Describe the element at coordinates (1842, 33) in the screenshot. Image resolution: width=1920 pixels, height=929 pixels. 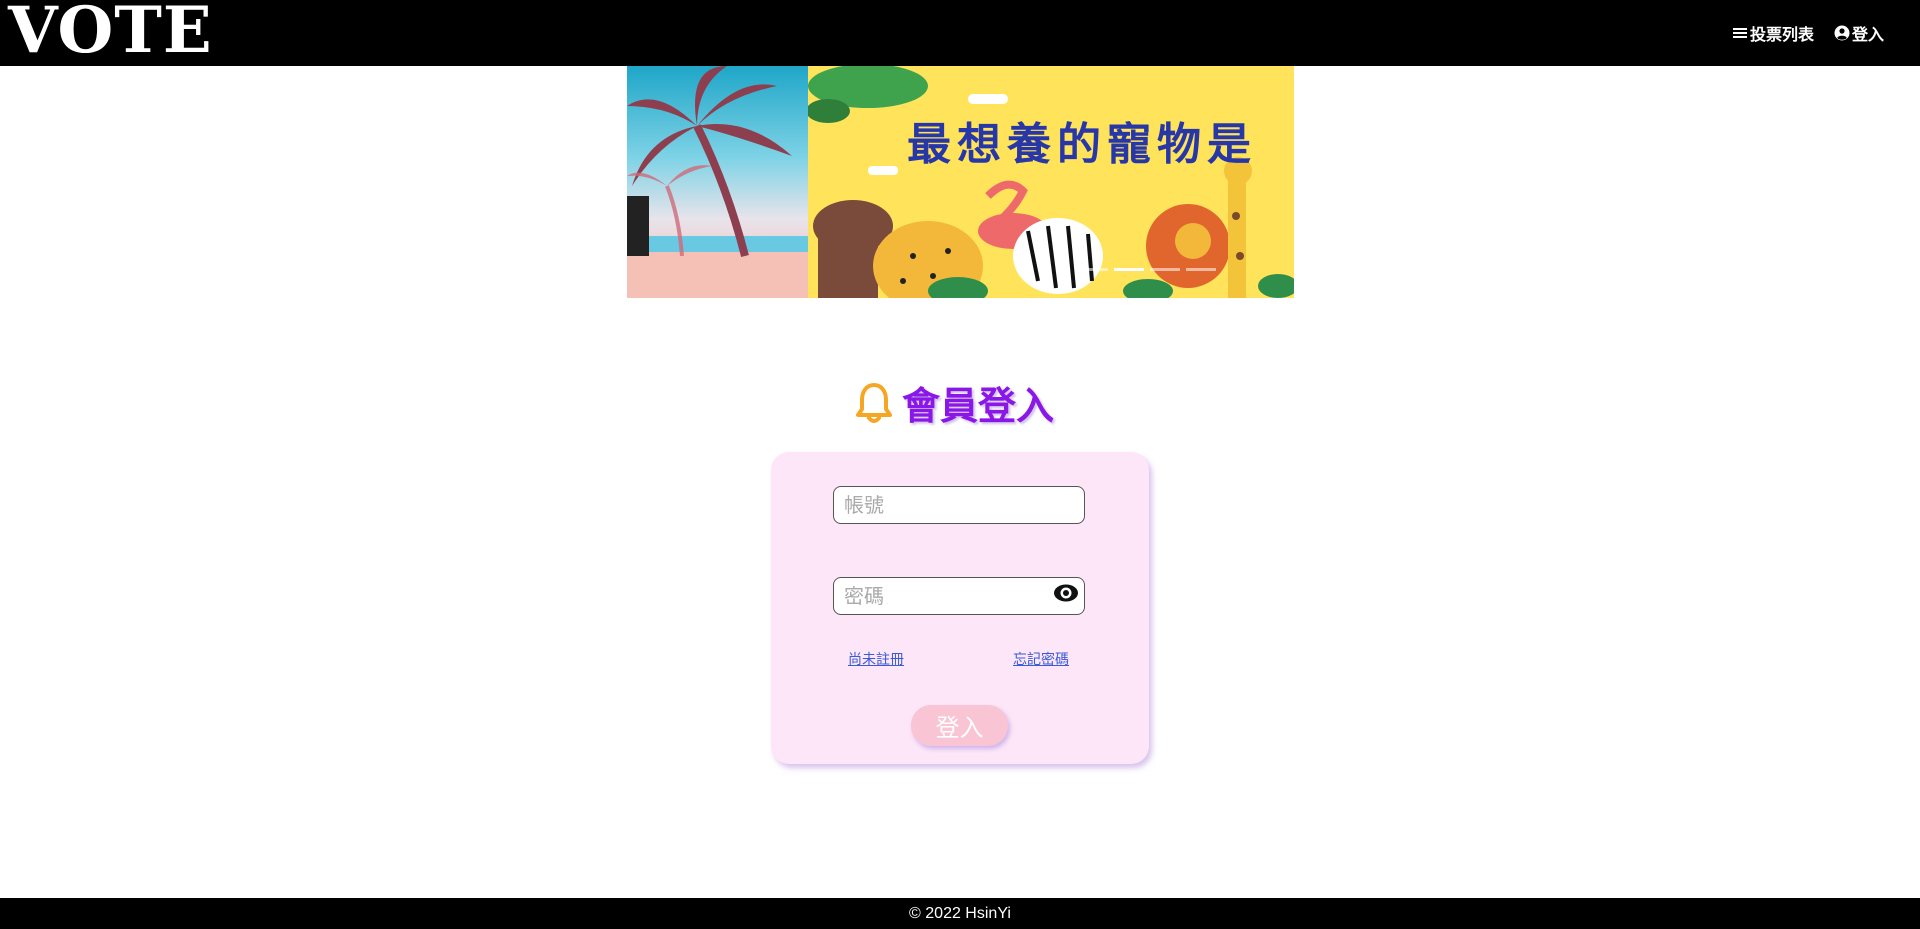
I see `user-circle-icon` at that location.